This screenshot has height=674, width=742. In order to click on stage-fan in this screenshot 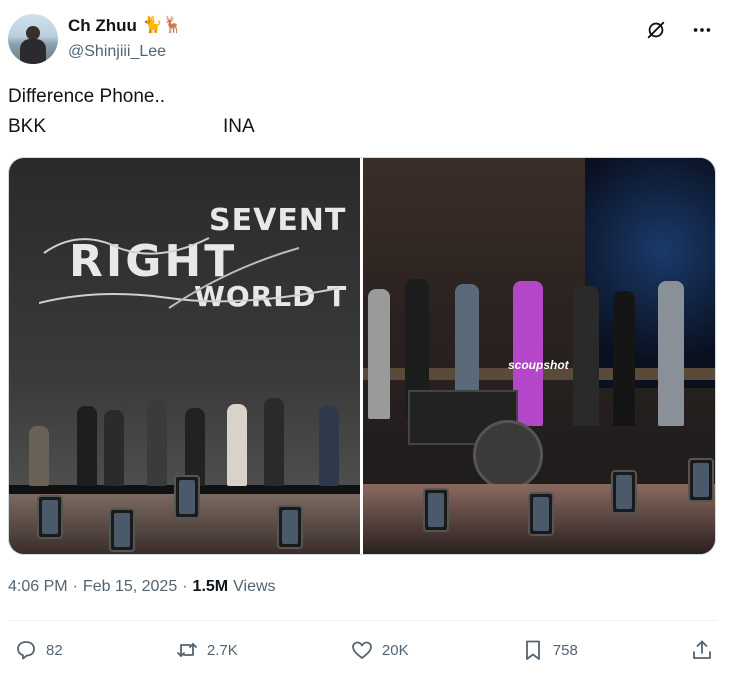, I will do `click(508, 455)`.